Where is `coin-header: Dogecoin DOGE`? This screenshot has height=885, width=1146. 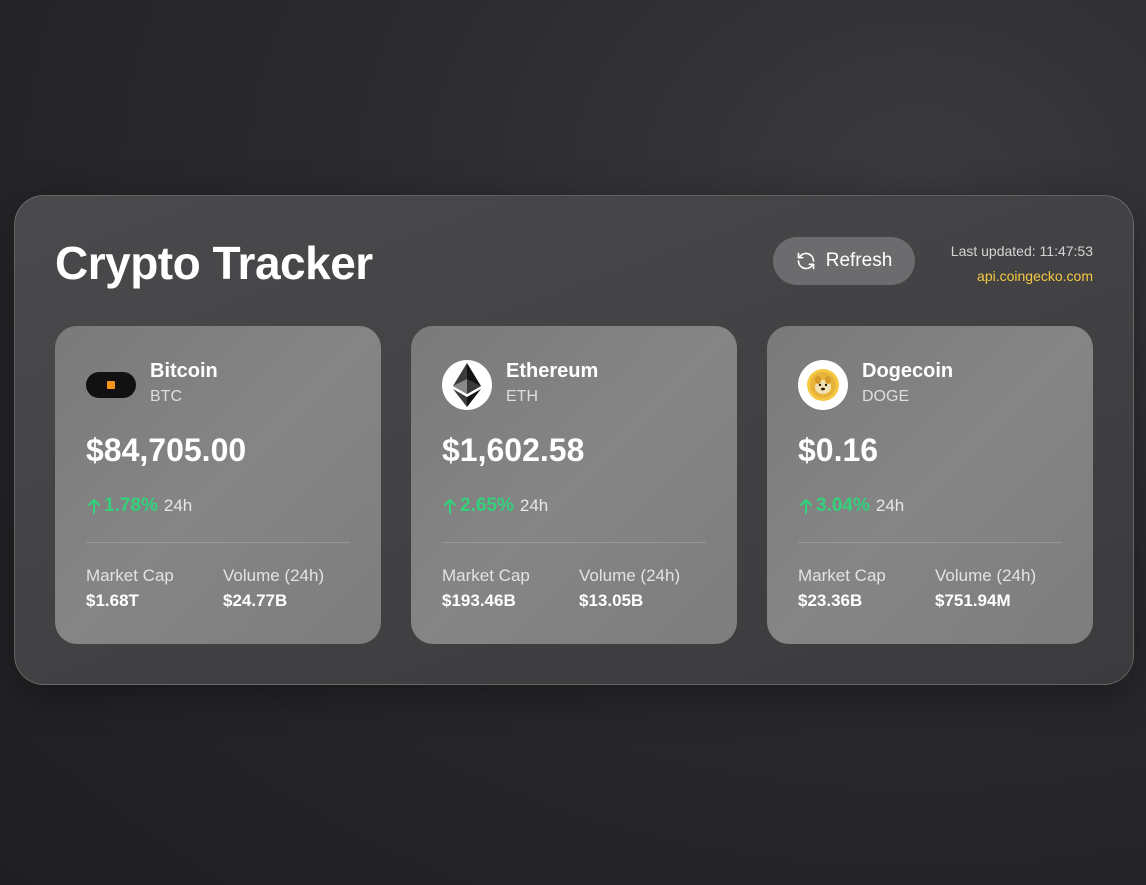 coin-header: Dogecoin DOGE is located at coordinates (875, 385).